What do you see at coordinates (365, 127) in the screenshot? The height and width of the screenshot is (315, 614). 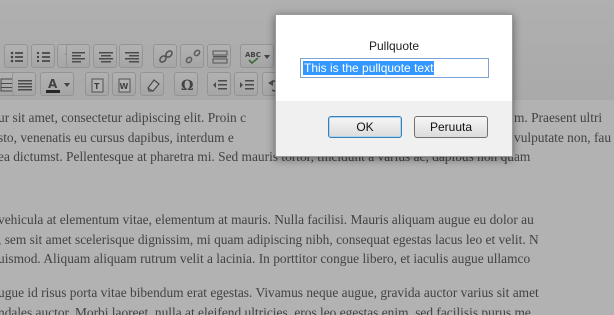 I see `ok-button: OK` at bounding box center [365, 127].